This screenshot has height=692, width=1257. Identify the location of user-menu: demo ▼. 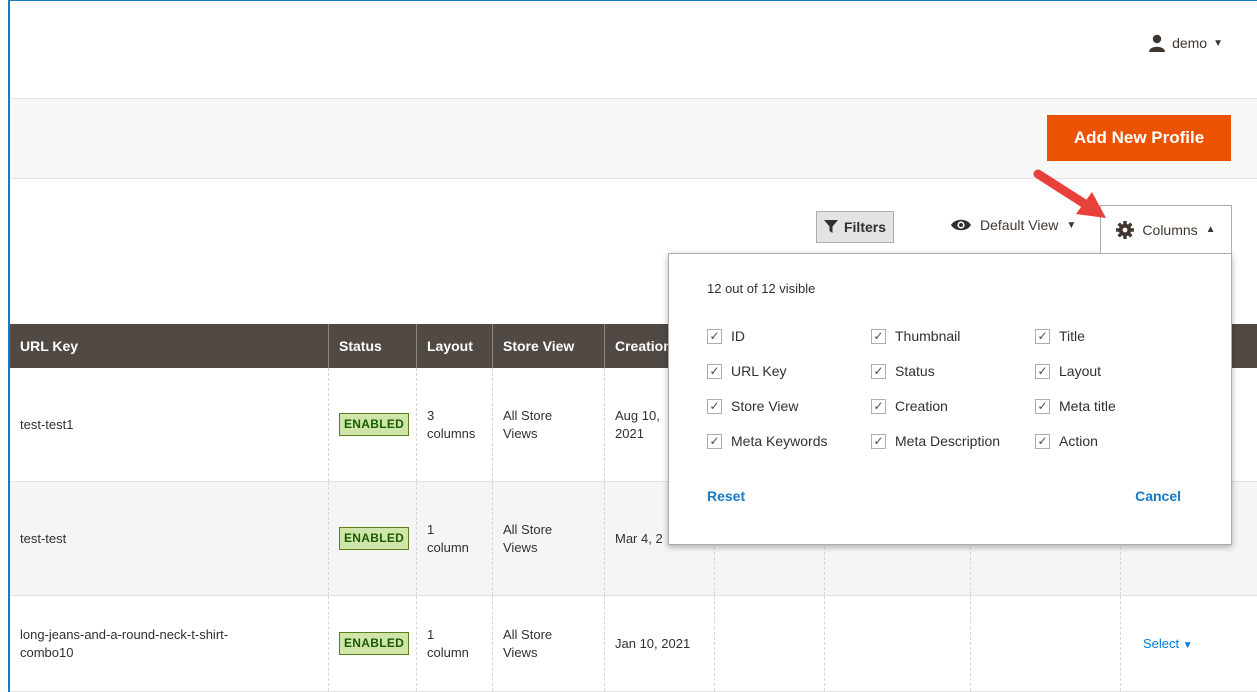
(1185, 43).